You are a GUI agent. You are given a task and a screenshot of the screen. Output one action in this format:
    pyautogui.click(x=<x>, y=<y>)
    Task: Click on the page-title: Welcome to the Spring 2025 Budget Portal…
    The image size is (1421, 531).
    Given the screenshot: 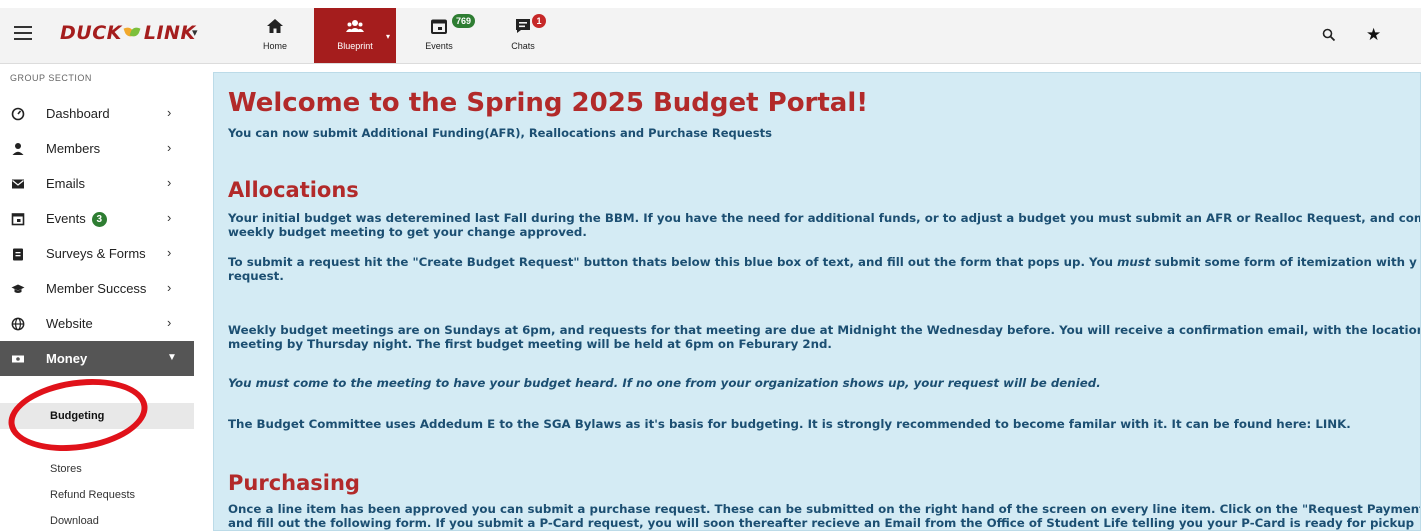 What is the action you would take?
    pyautogui.click(x=548, y=103)
    